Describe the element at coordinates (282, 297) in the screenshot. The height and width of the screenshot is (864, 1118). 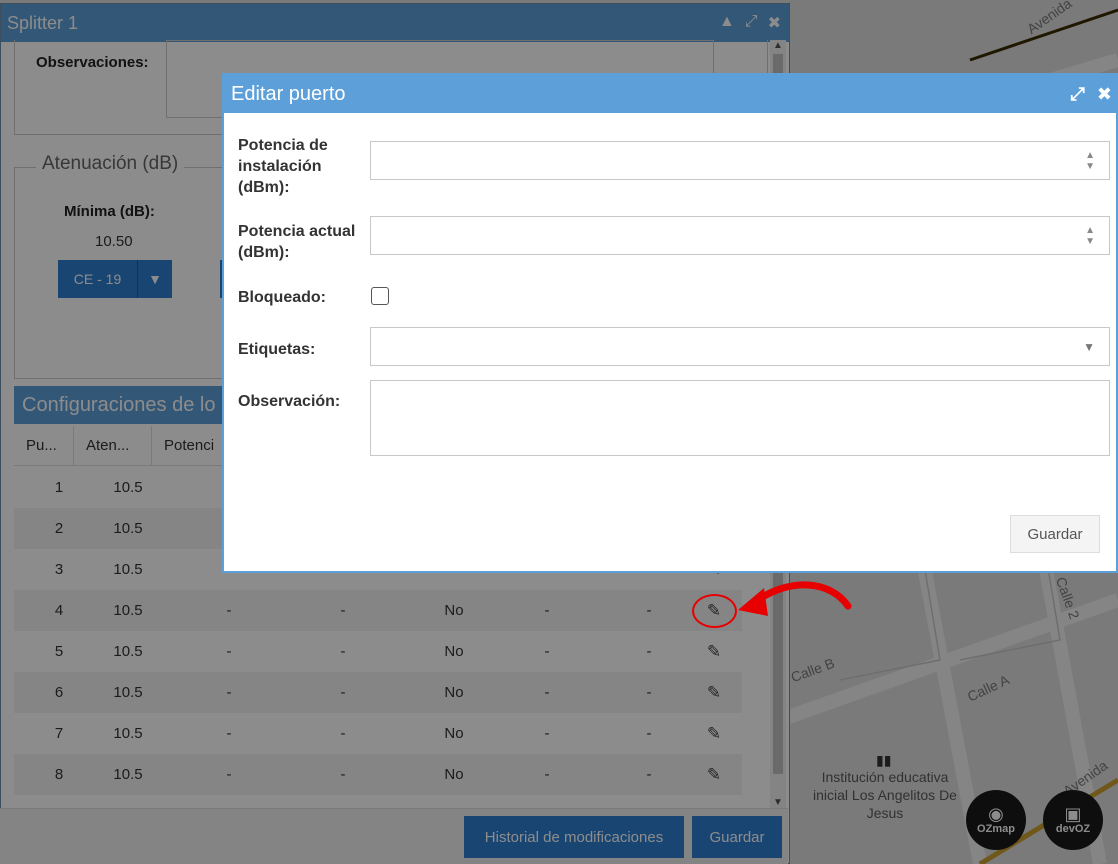
I see `bloqueado-label: Bloqueado:` at that location.